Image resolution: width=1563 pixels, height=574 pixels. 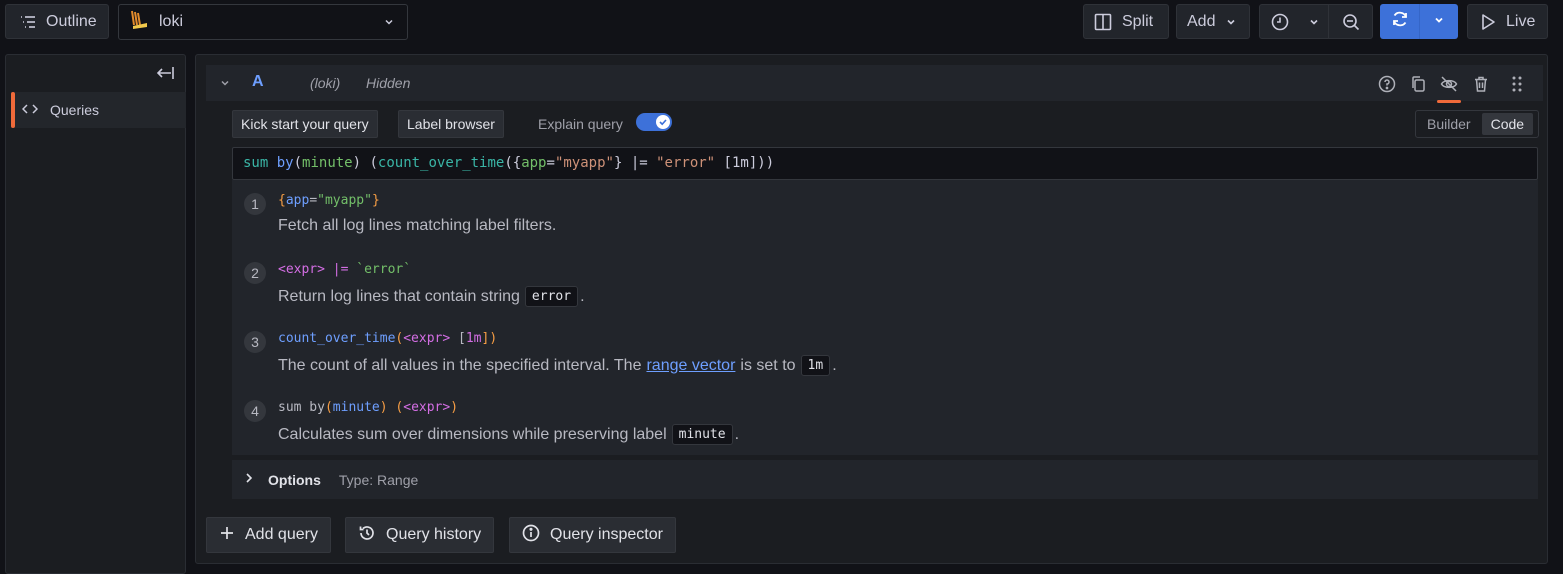 What do you see at coordinates (263, 22) in the screenshot?
I see `datasource-picker: loki` at bounding box center [263, 22].